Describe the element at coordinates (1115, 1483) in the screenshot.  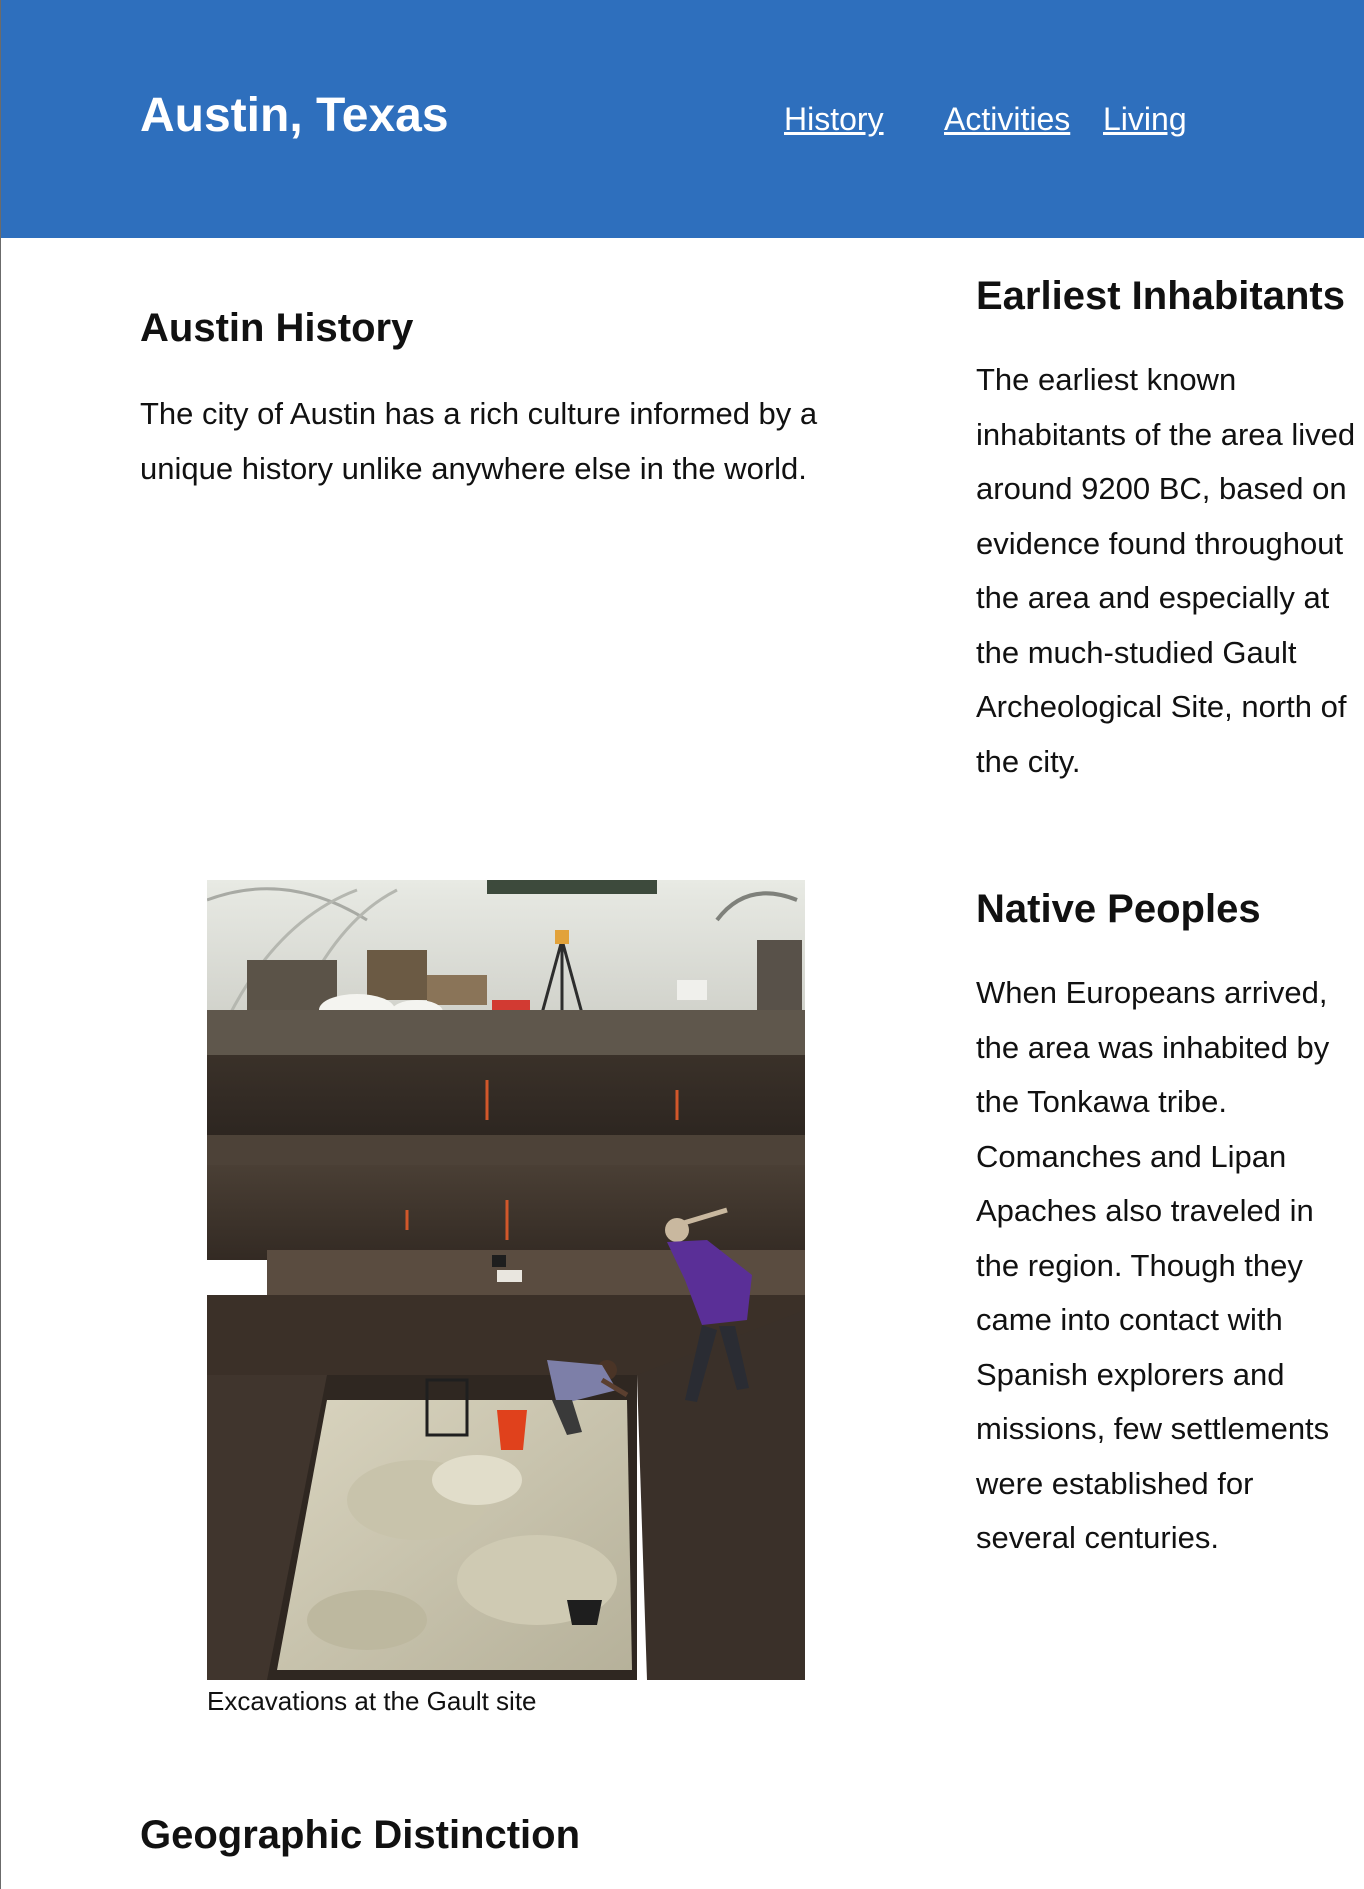
I see `native-line: were established for` at that location.